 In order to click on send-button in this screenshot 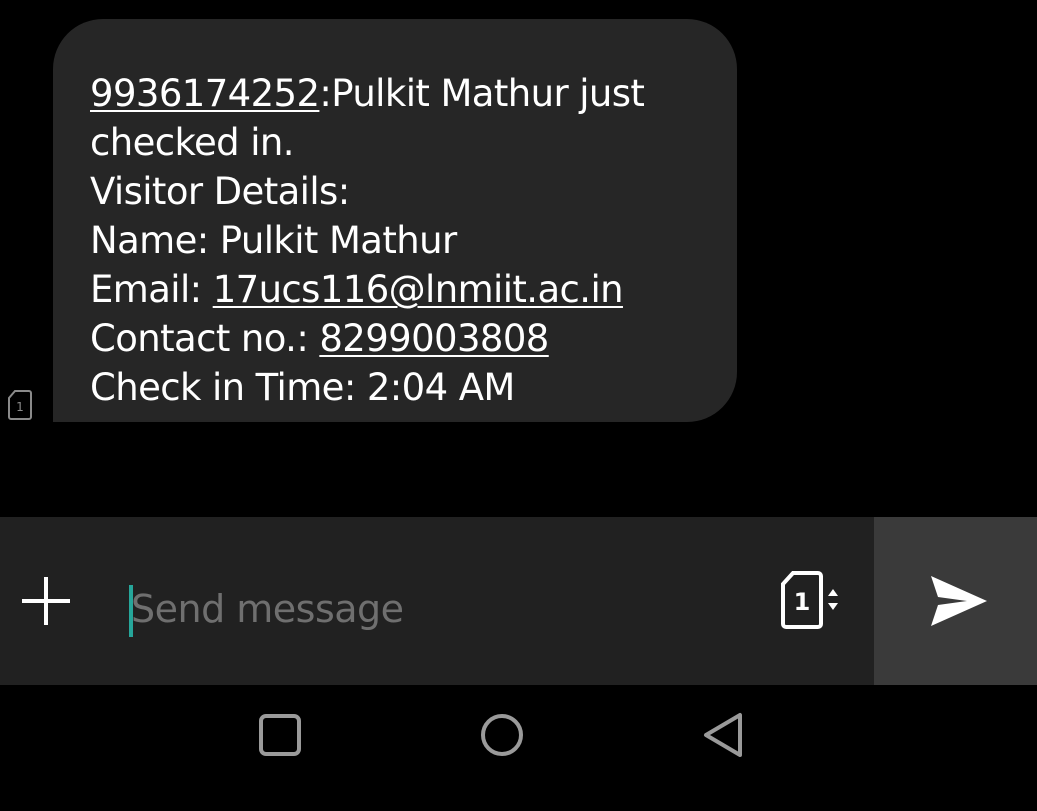, I will do `click(955, 601)`.